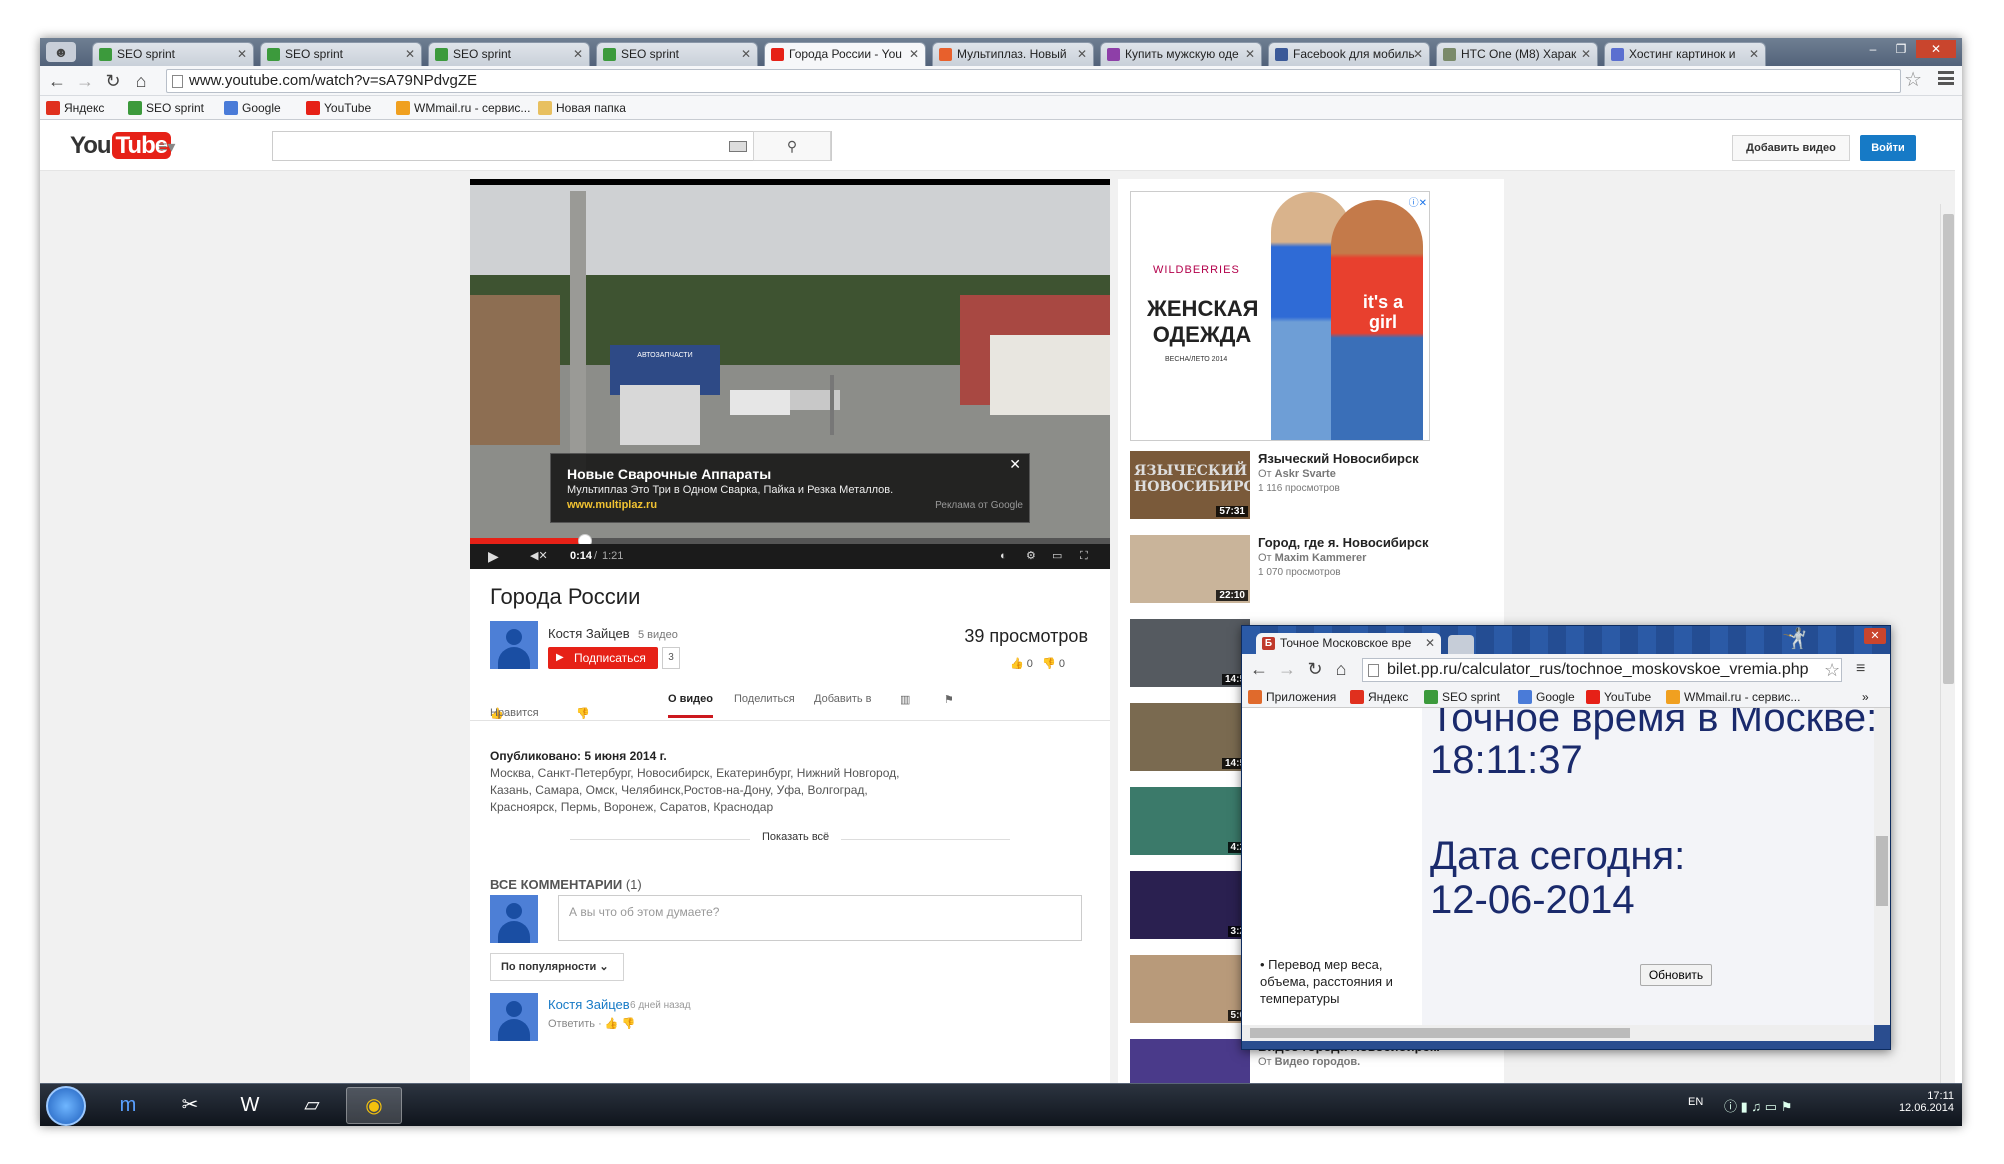  I want to click on network-icon: ▮, so click(1744, 1106).